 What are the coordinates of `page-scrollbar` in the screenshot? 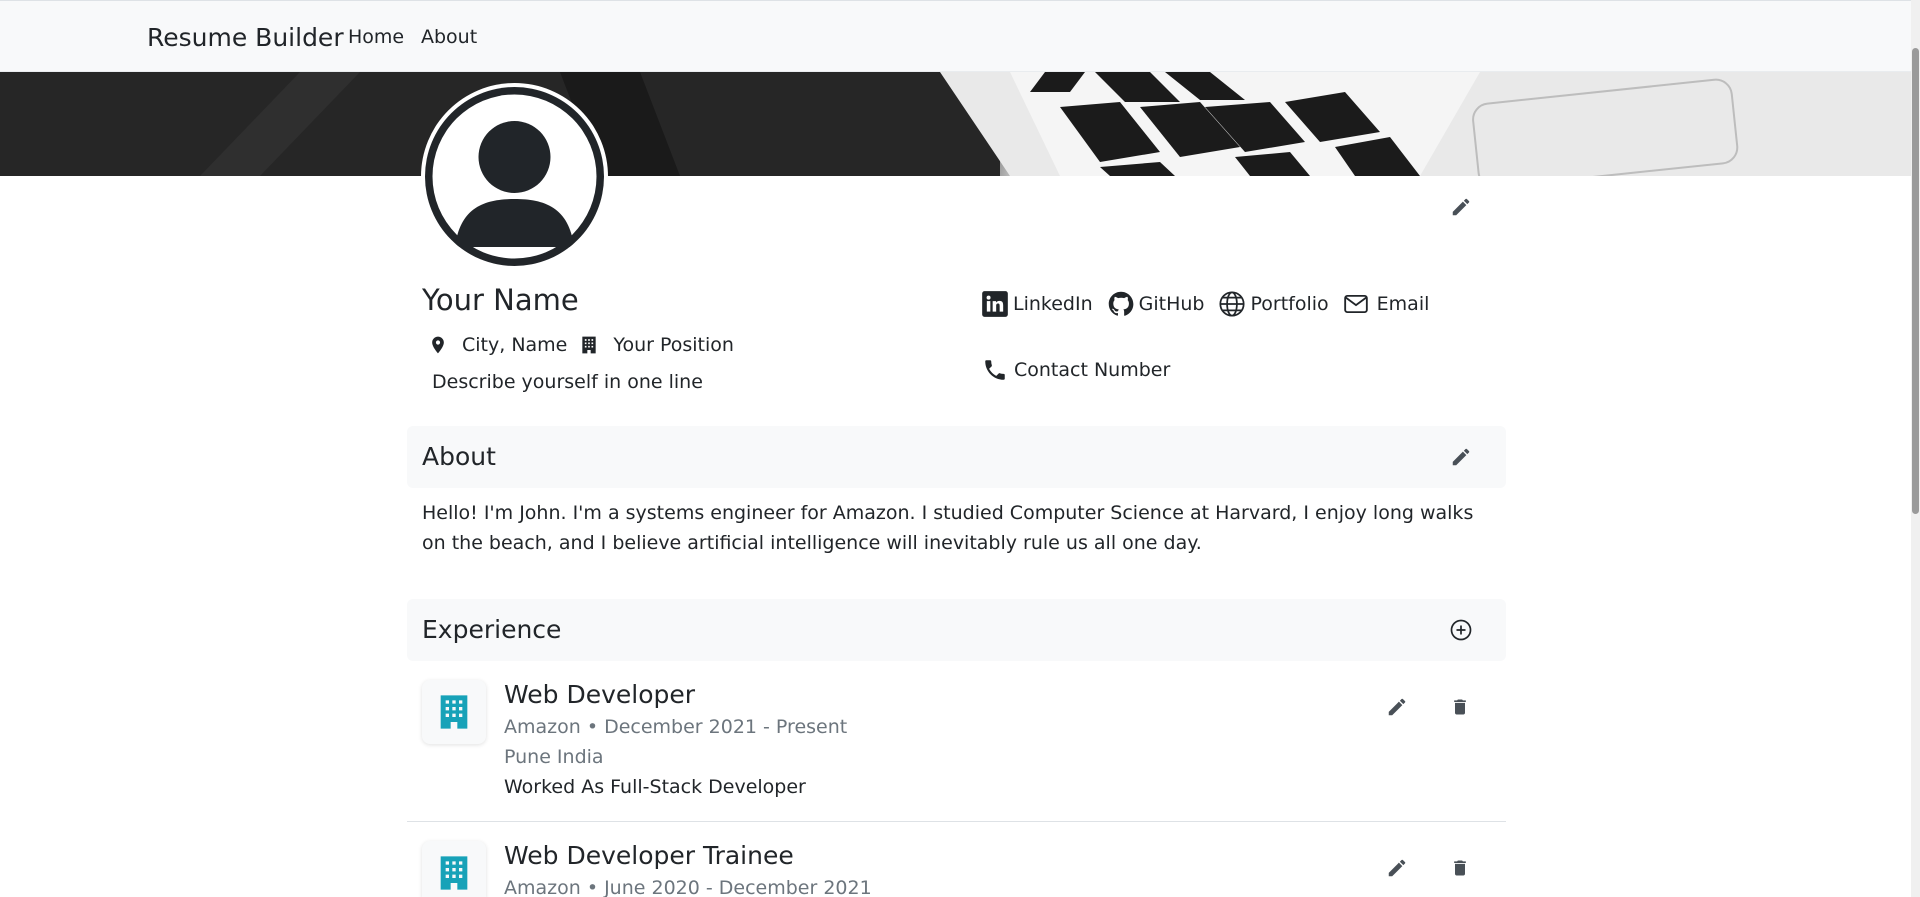 It's located at (1915, 448).